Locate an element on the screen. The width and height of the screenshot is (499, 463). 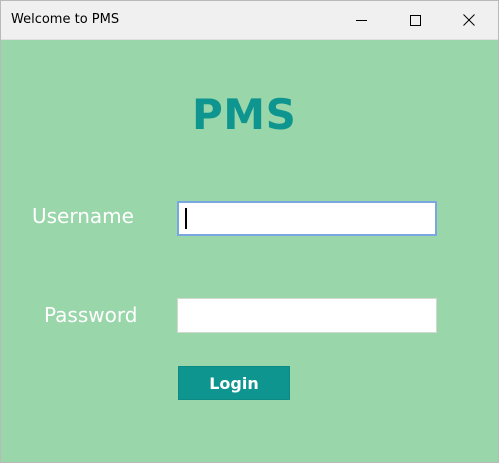
password-label: Password is located at coordinates (91, 315).